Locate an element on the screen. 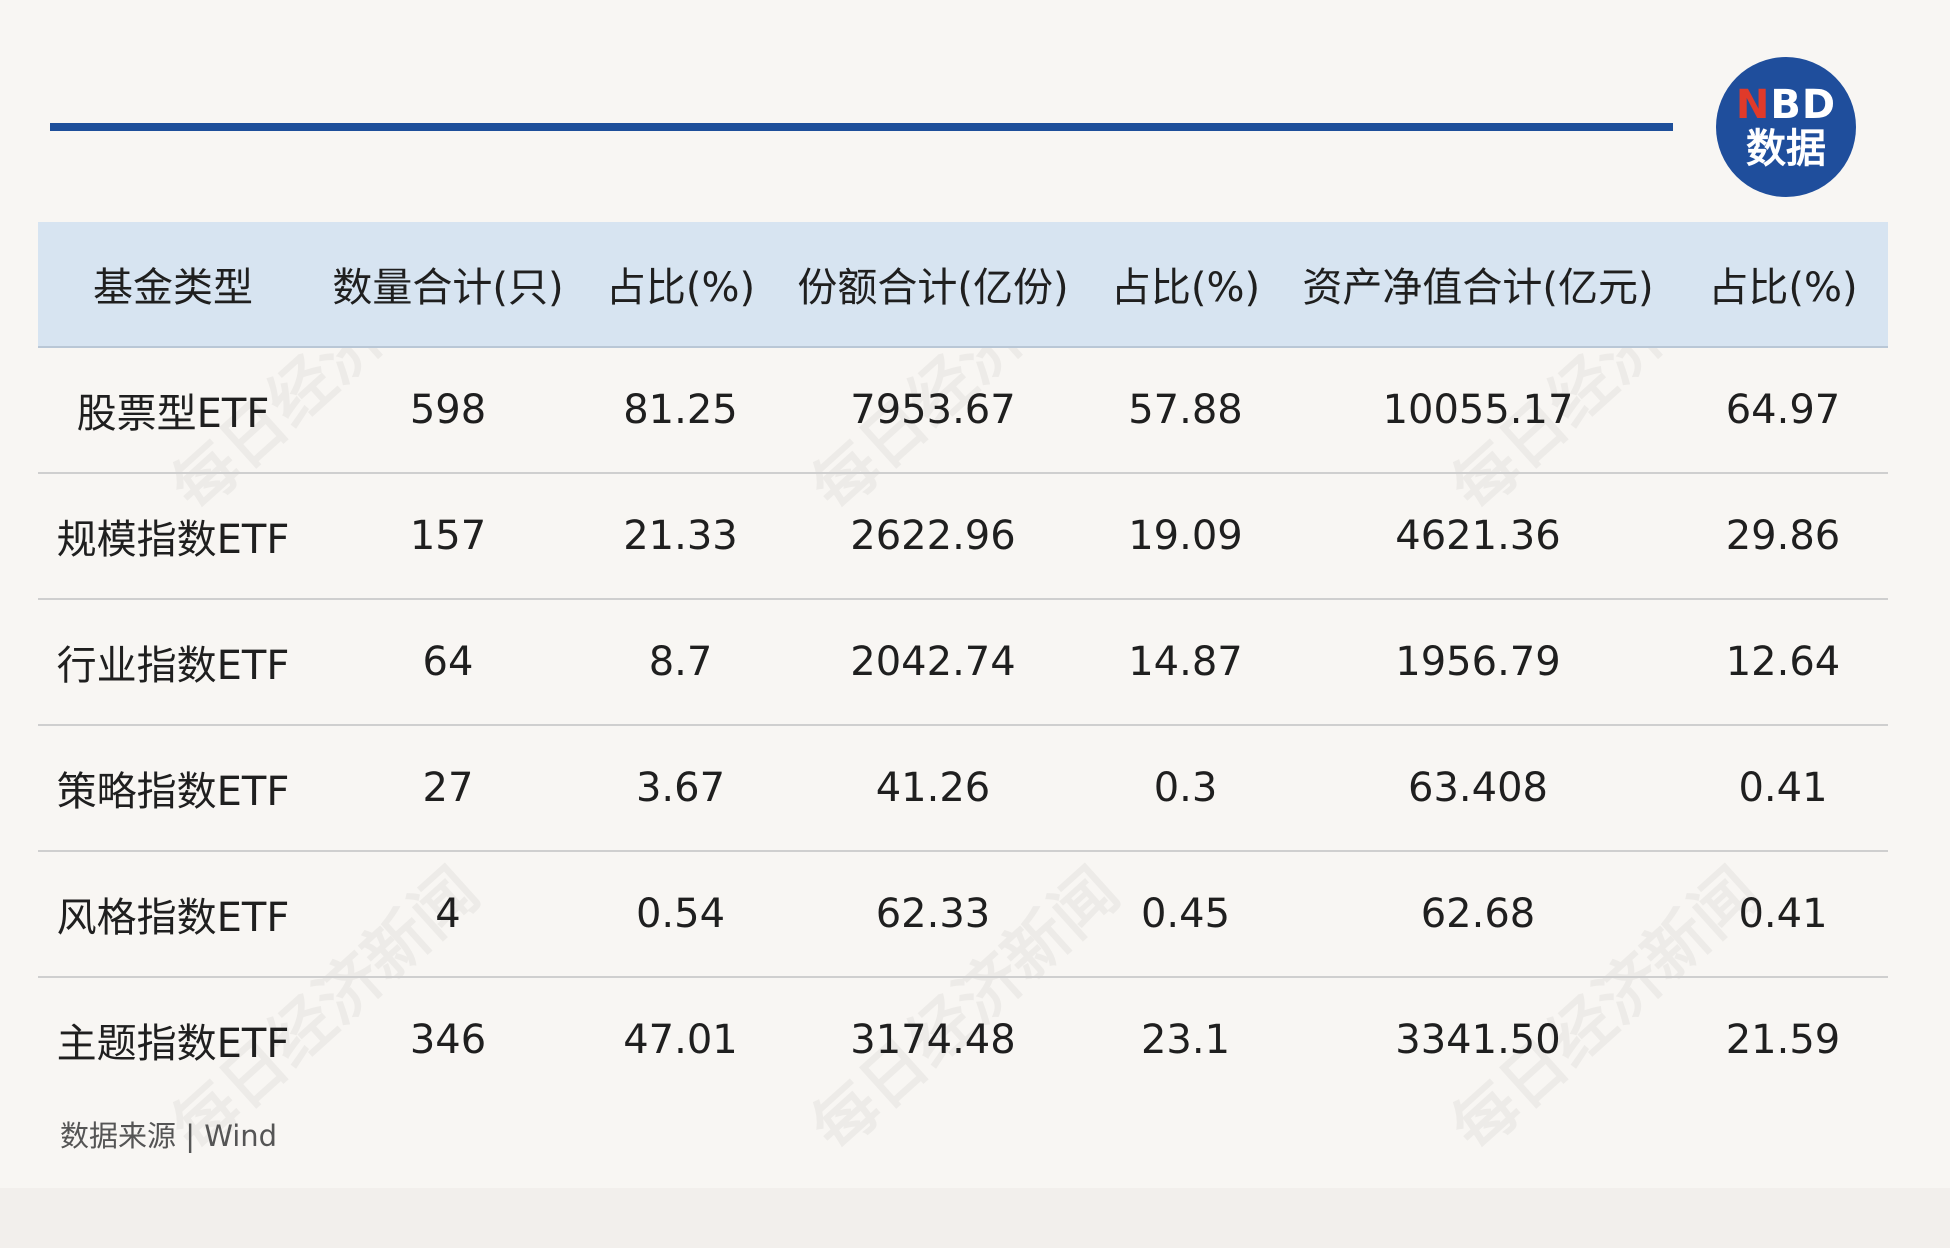 The height and width of the screenshot is (1248, 1950). table-row: 风格指数ETF 4 0.54 62.33 0.45 62.68 0.41 is located at coordinates (963, 915).